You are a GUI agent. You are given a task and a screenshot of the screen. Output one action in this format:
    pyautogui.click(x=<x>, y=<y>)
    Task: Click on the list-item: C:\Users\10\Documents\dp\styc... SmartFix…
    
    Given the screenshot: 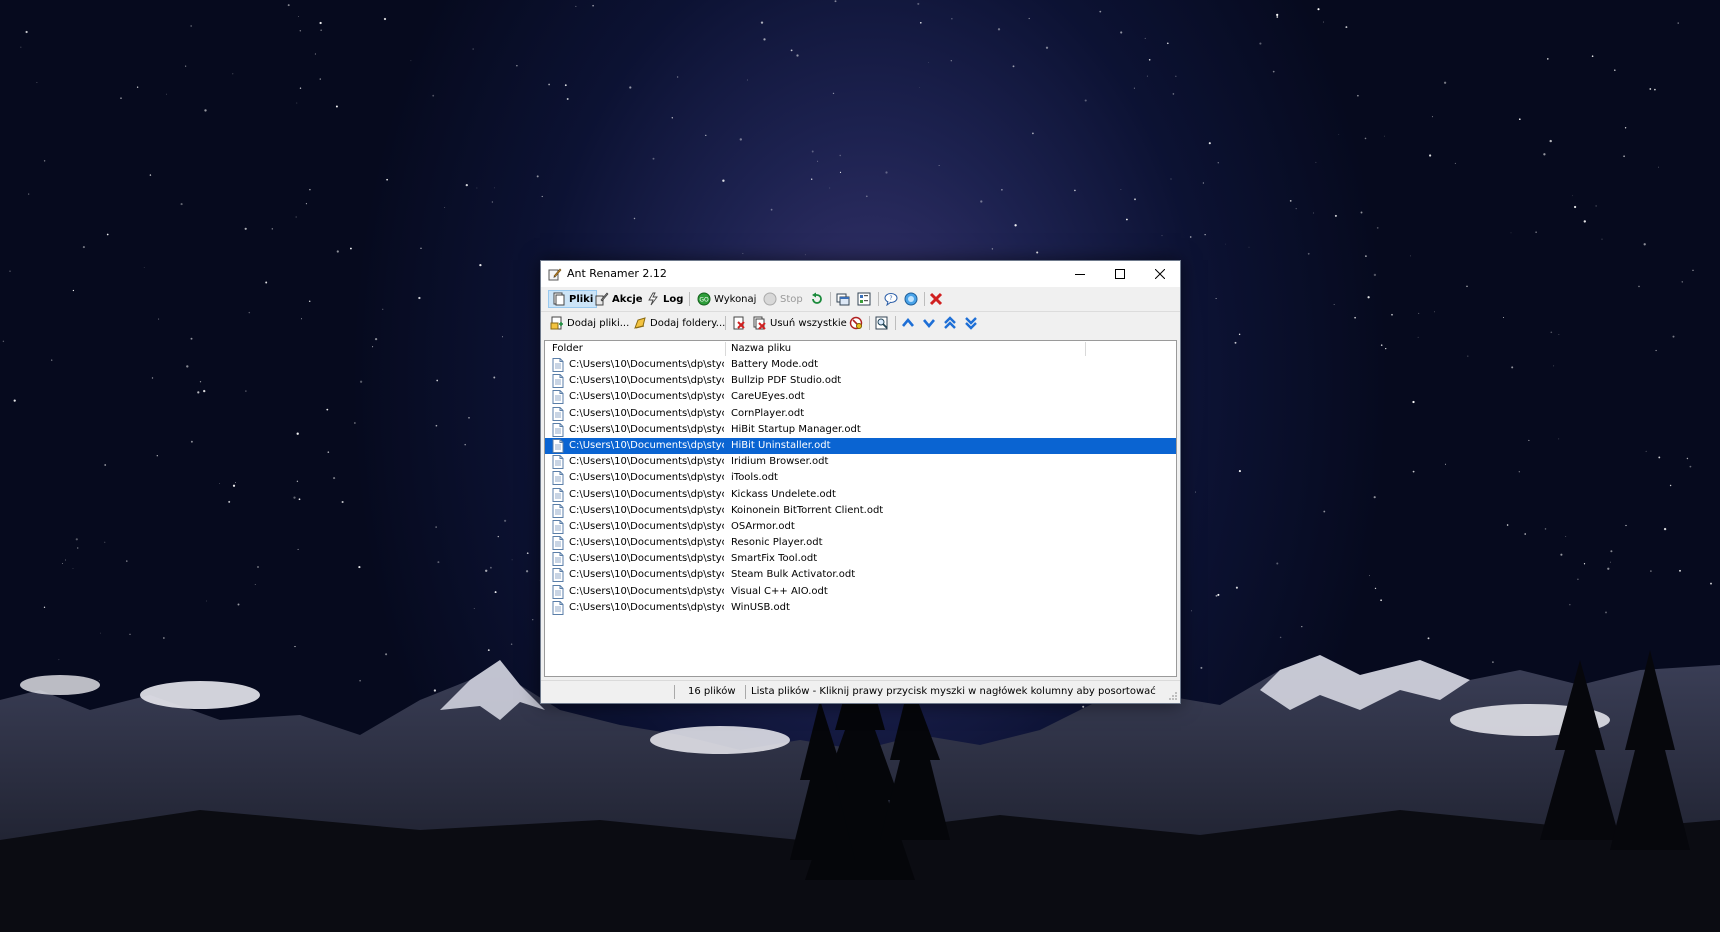 What is the action you would take?
    pyautogui.click(x=860, y=559)
    